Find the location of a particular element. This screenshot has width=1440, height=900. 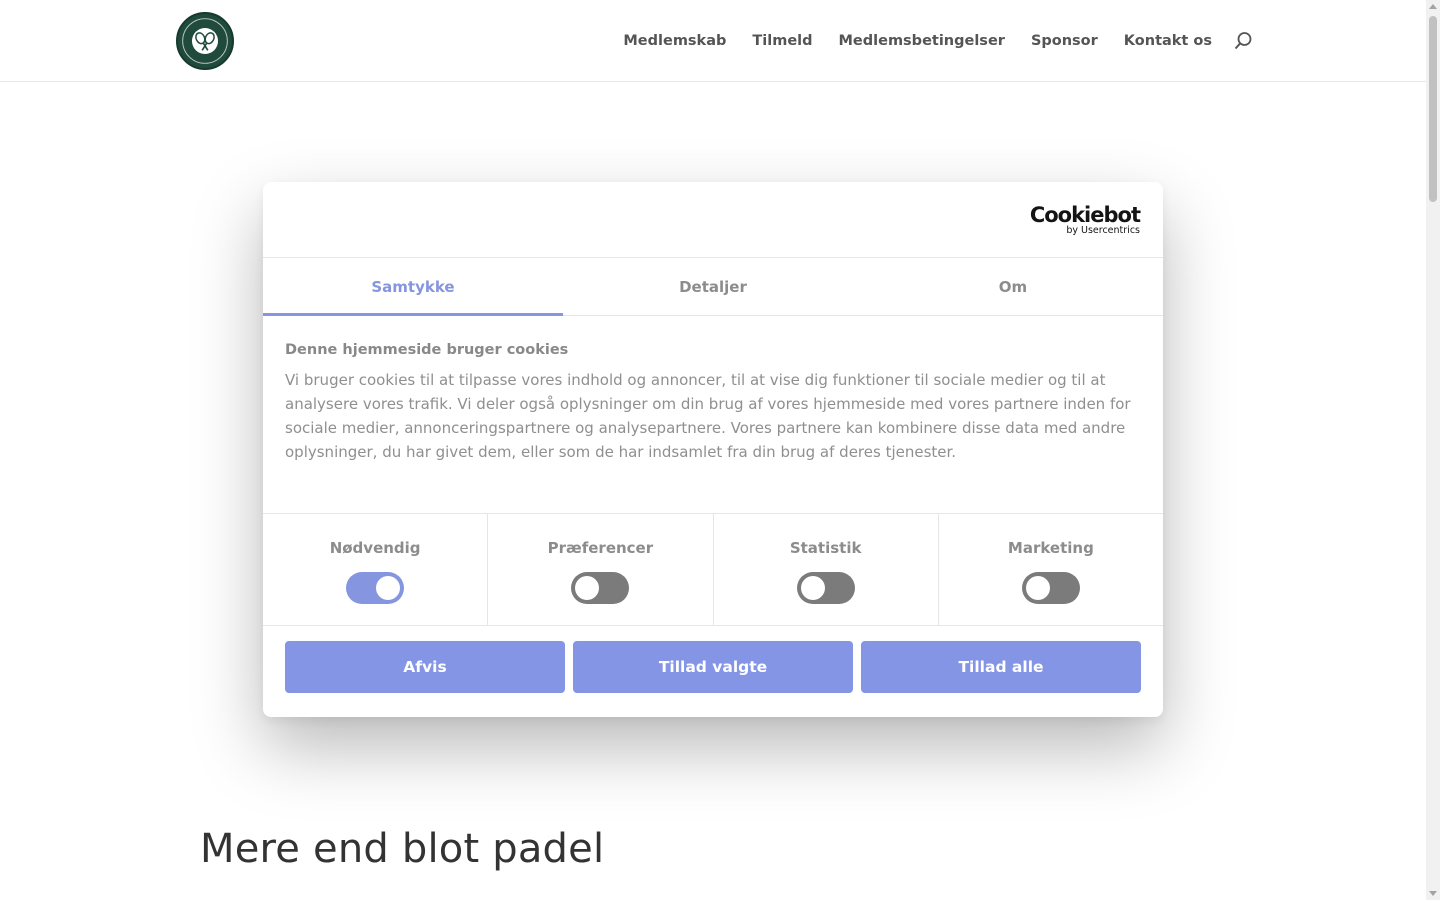

category-label: Marketing is located at coordinates (1050, 548).